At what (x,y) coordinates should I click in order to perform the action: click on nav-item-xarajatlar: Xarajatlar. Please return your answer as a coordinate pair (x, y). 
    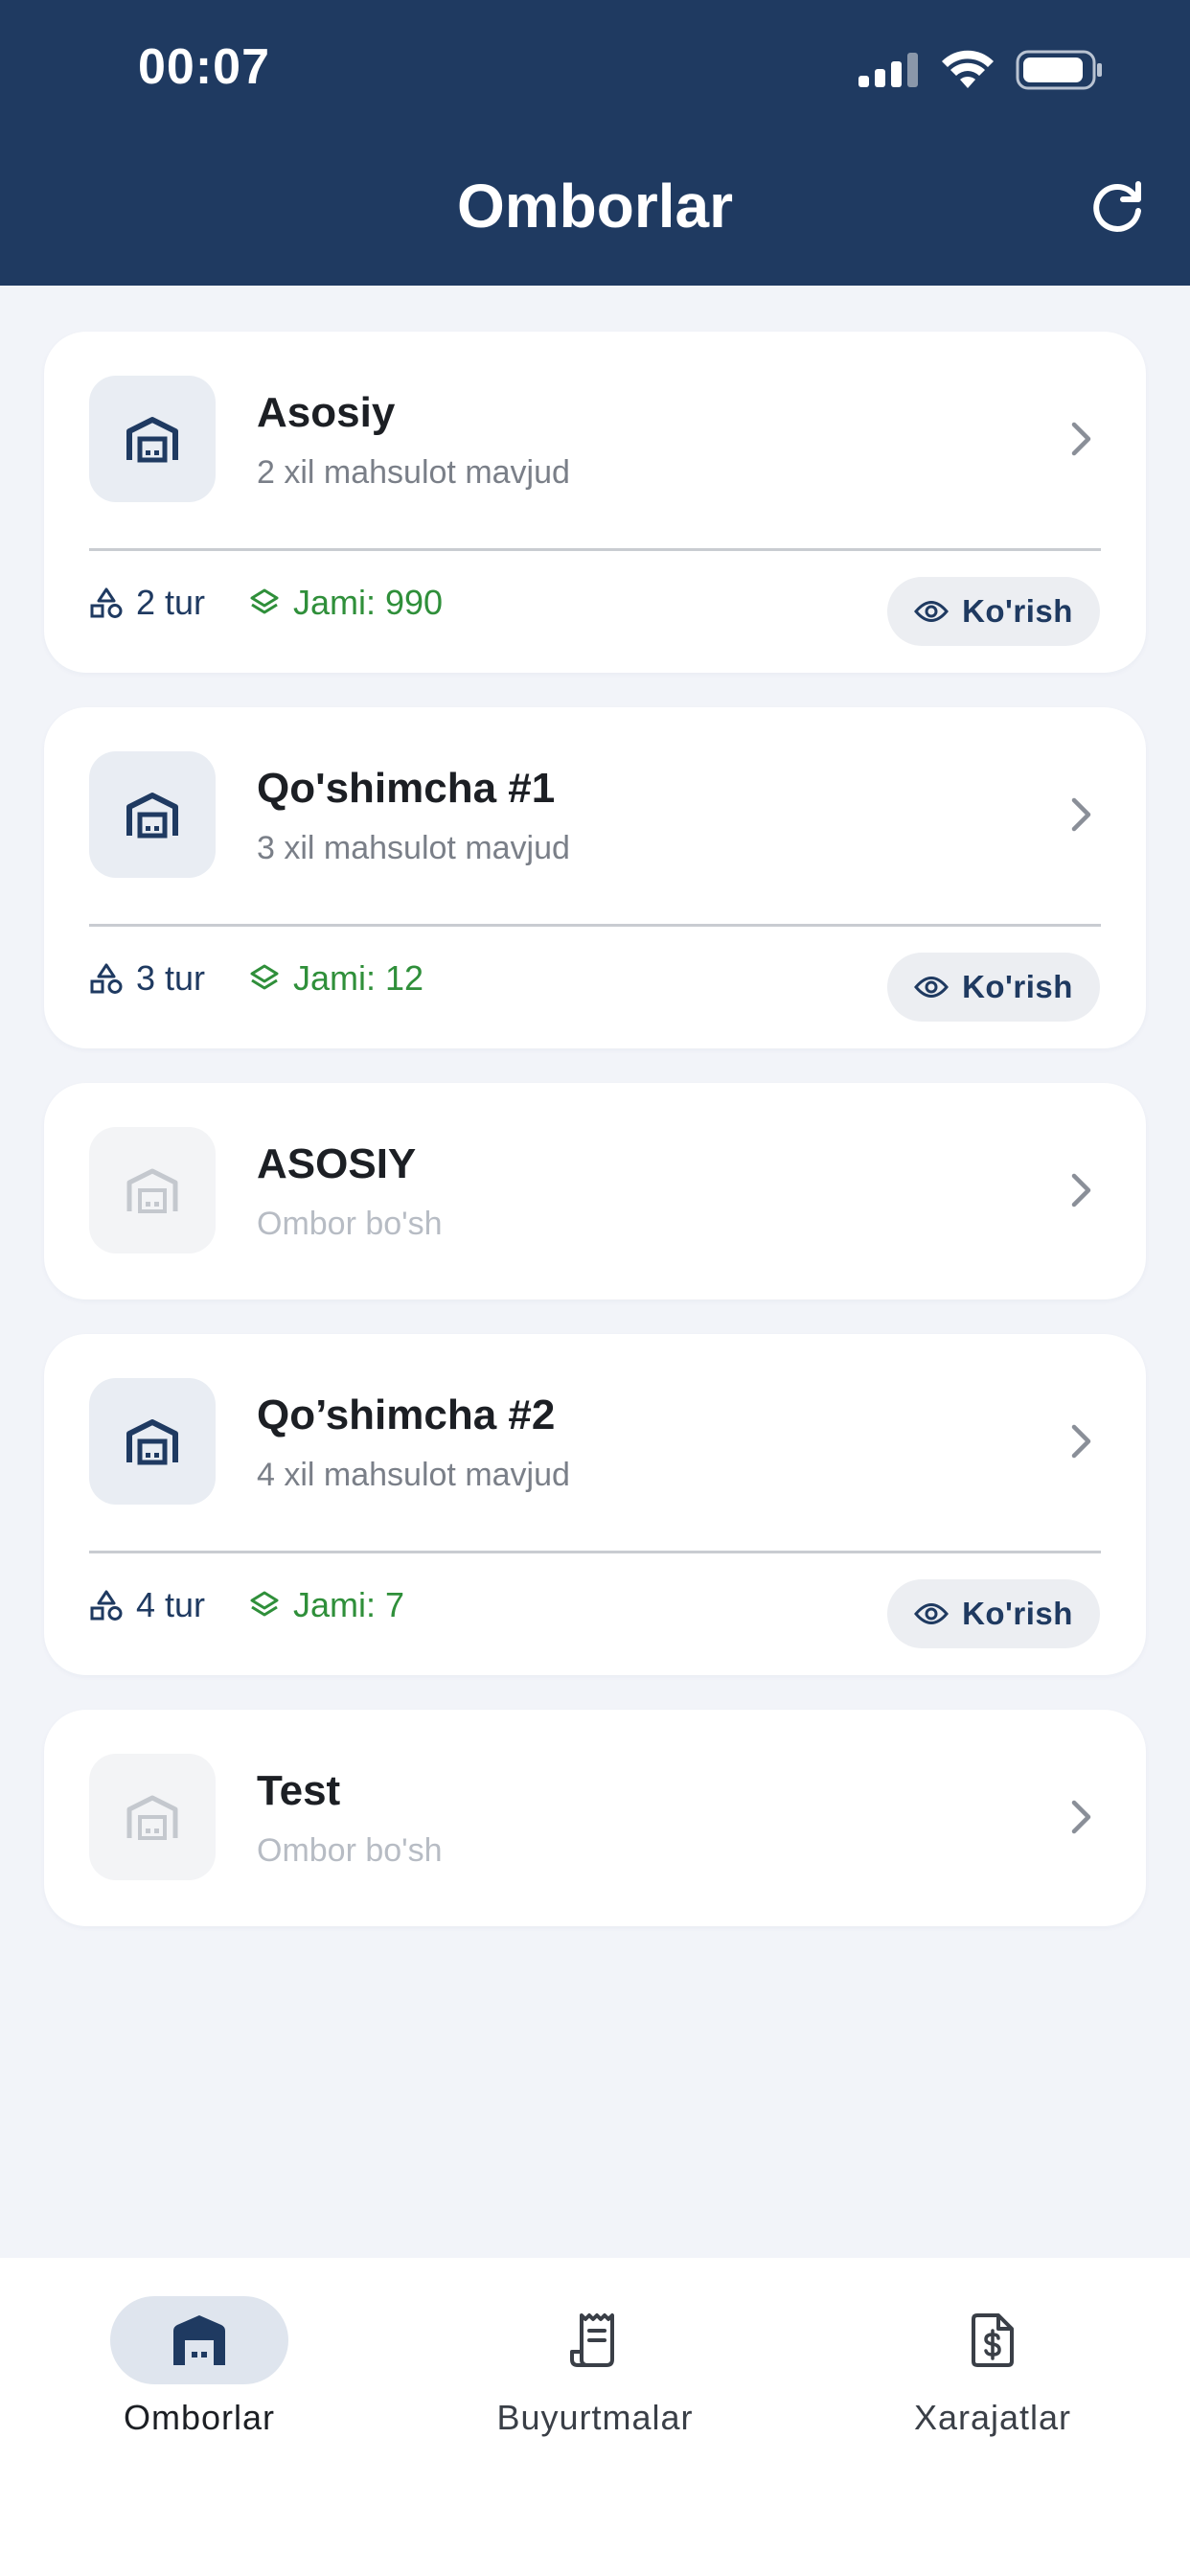
    Looking at the image, I should click on (992, 2367).